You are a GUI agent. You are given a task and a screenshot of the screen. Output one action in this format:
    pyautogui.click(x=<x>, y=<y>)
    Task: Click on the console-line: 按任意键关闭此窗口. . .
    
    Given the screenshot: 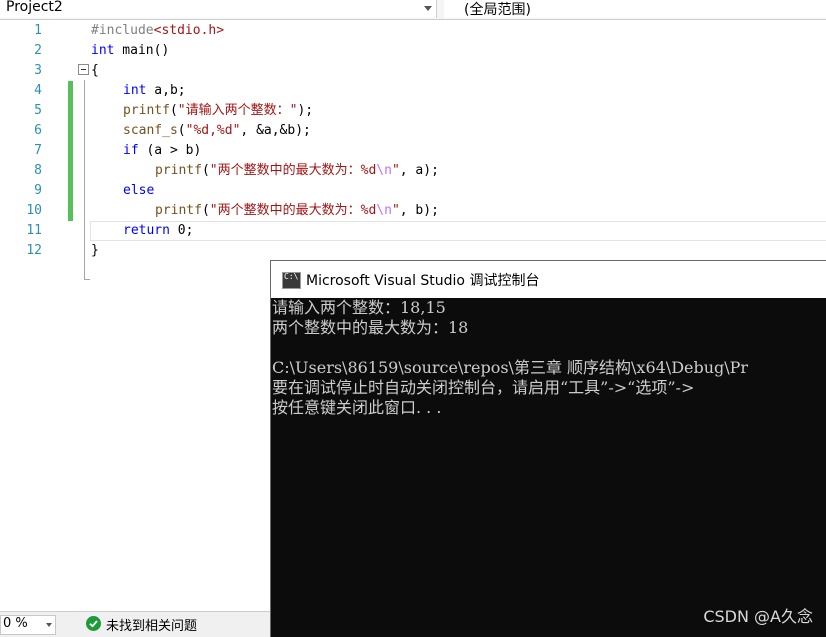 What is the action you would take?
    pyautogui.click(x=357, y=407)
    